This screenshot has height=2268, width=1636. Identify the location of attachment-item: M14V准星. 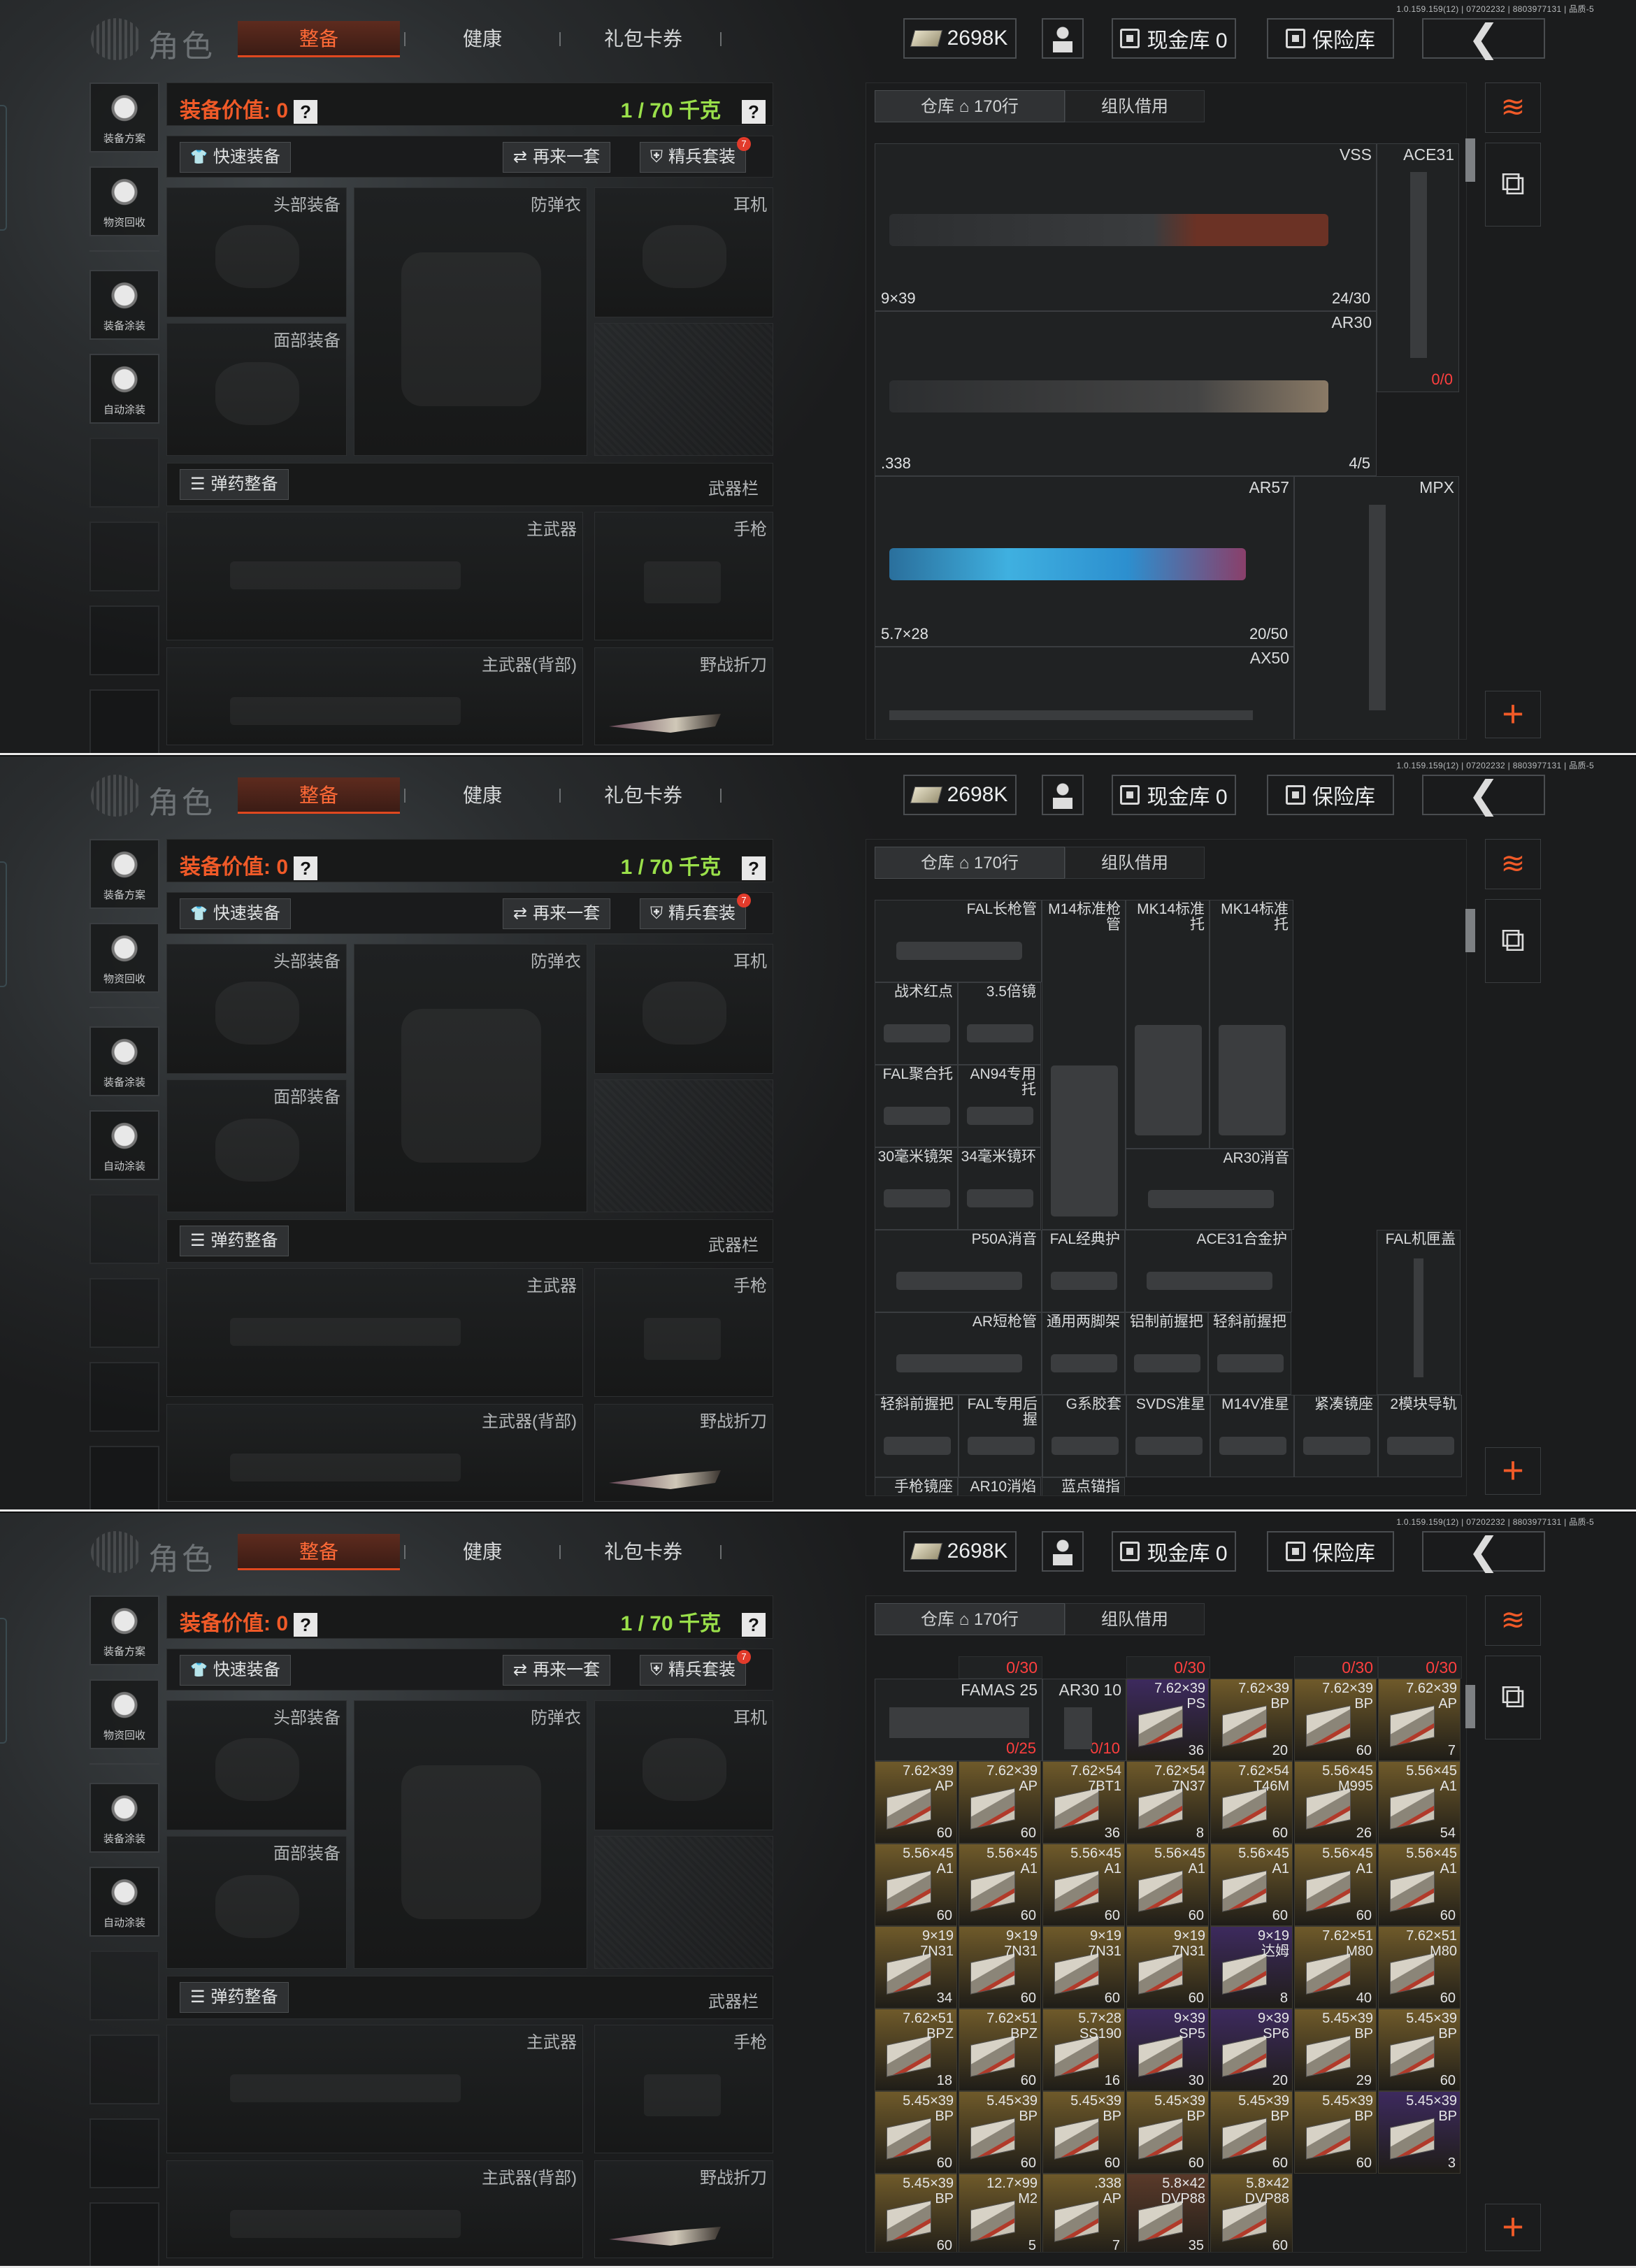
(1252, 1436).